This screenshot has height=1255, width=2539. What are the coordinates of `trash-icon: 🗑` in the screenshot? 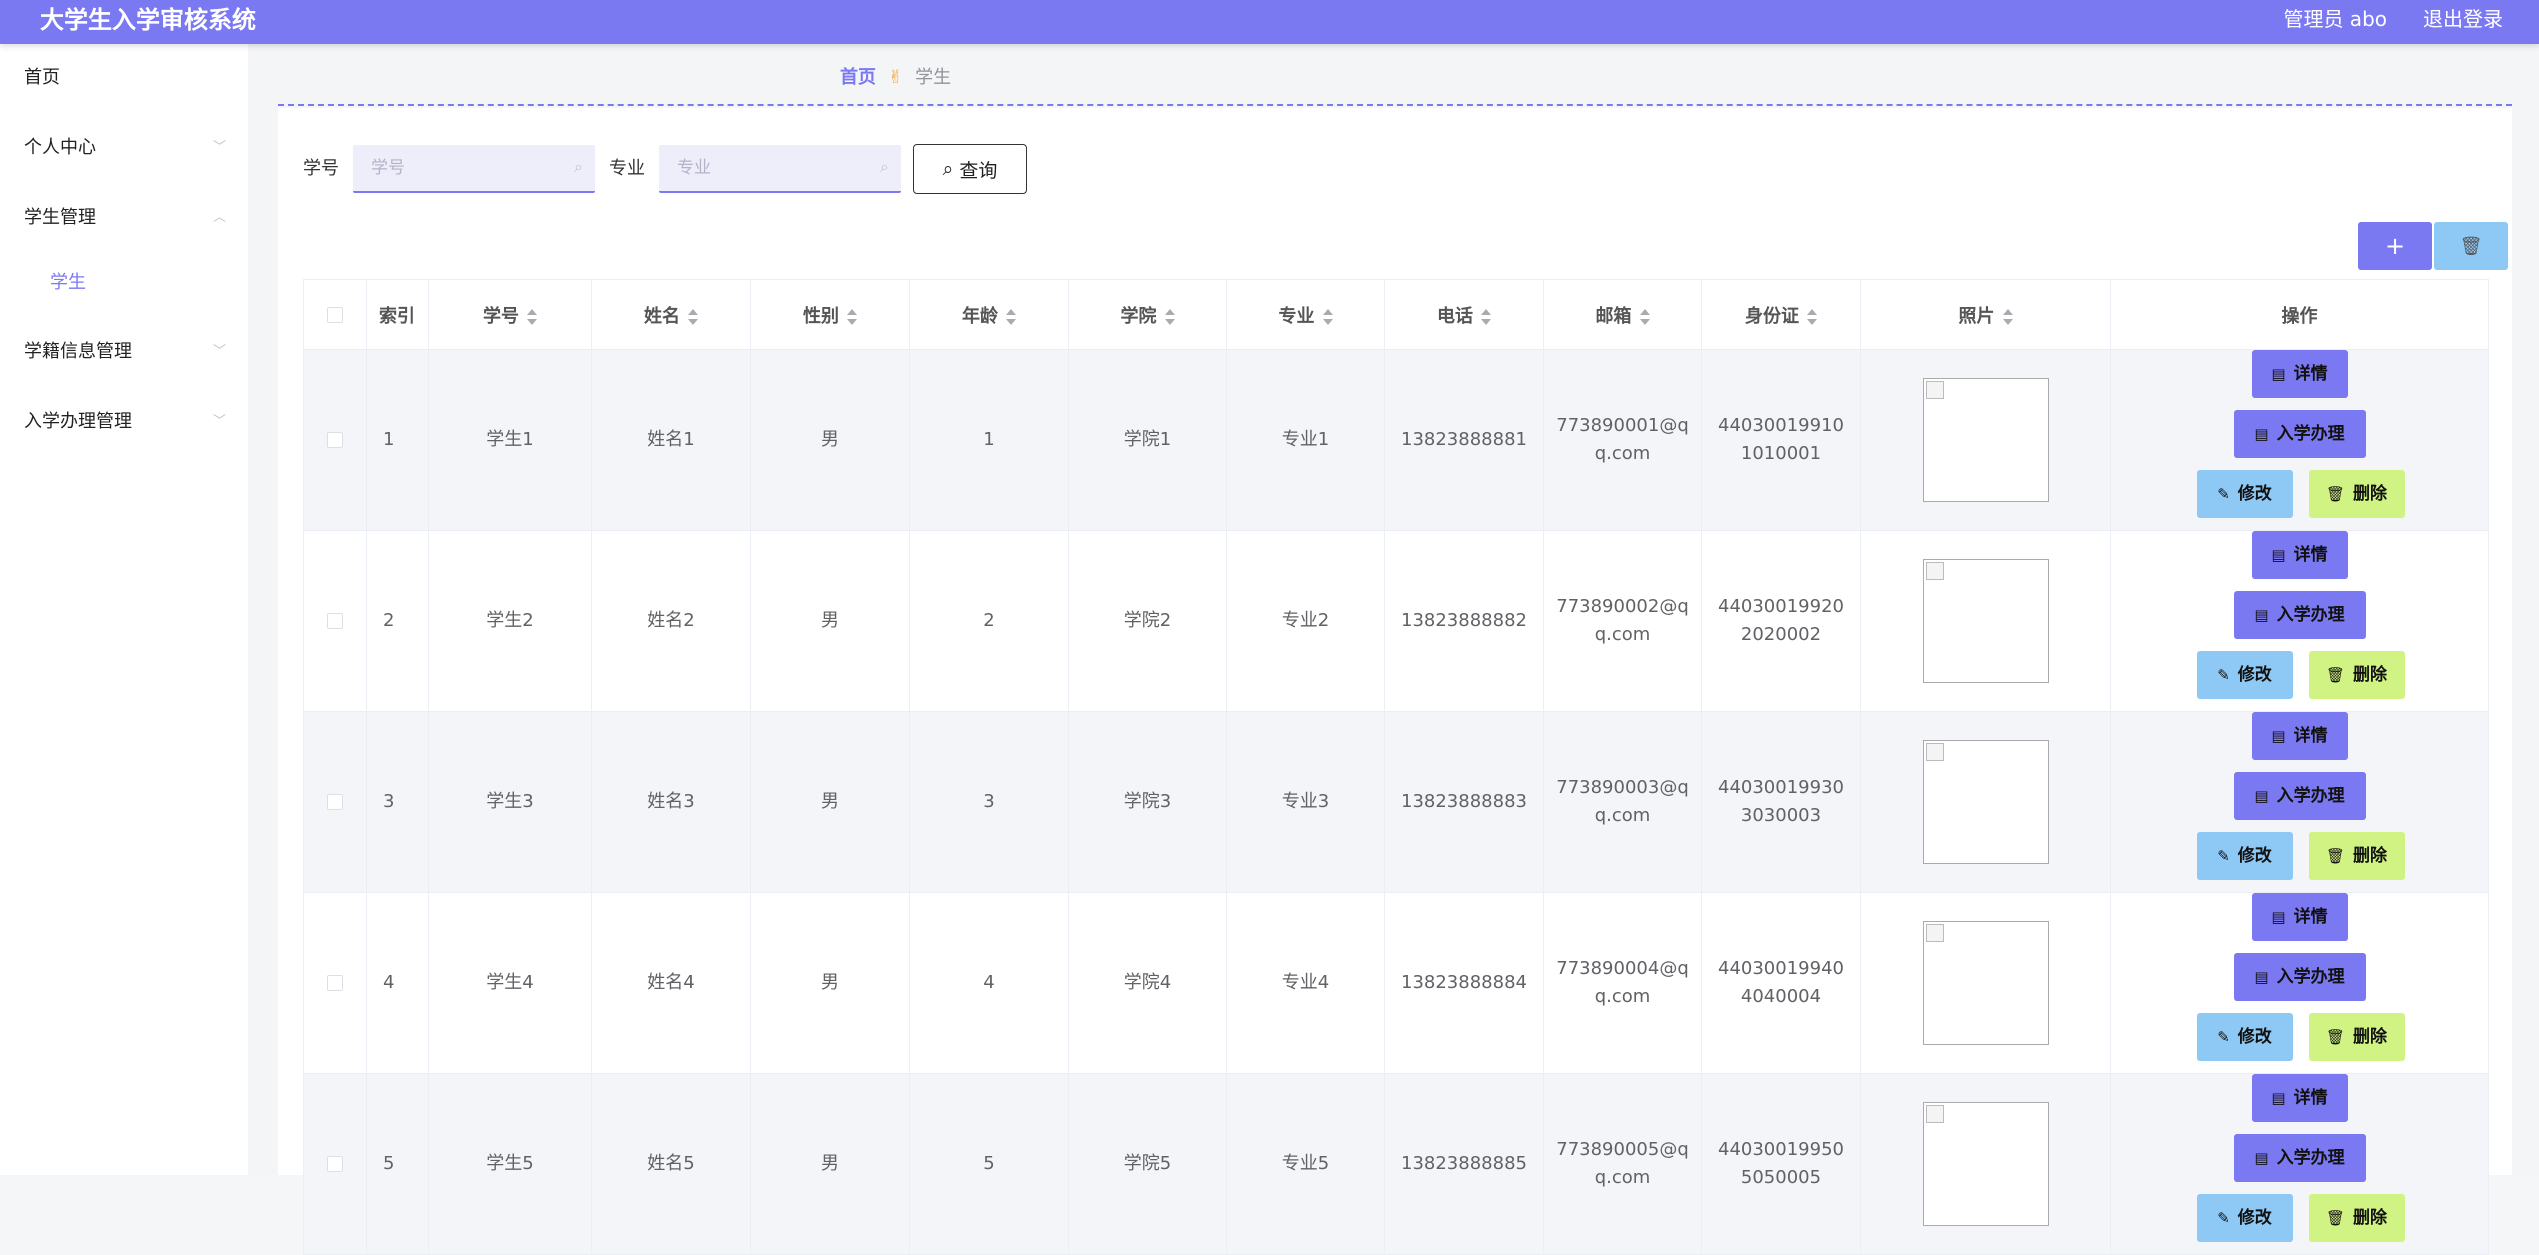 It's located at (2335, 856).